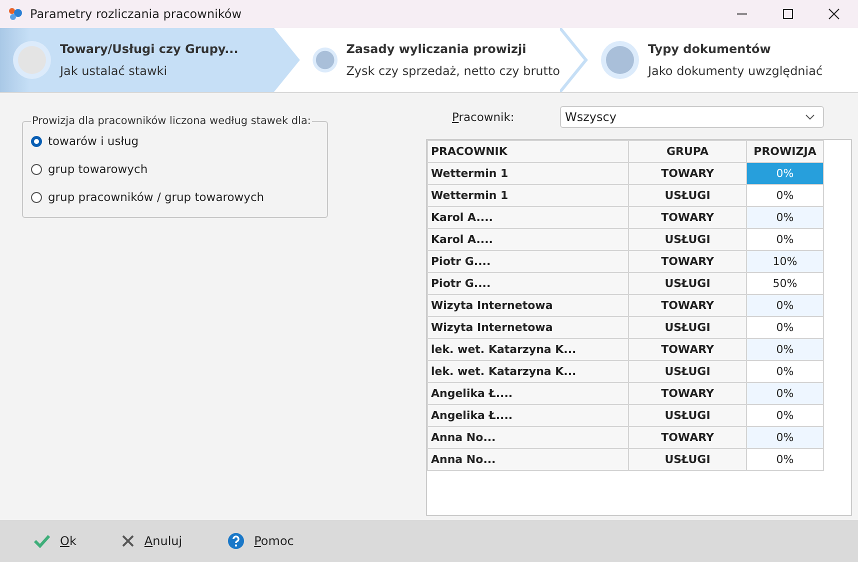 Image resolution: width=858 pixels, height=562 pixels. What do you see at coordinates (788, 14) in the screenshot?
I see `maximize-icon` at bounding box center [788, 14].